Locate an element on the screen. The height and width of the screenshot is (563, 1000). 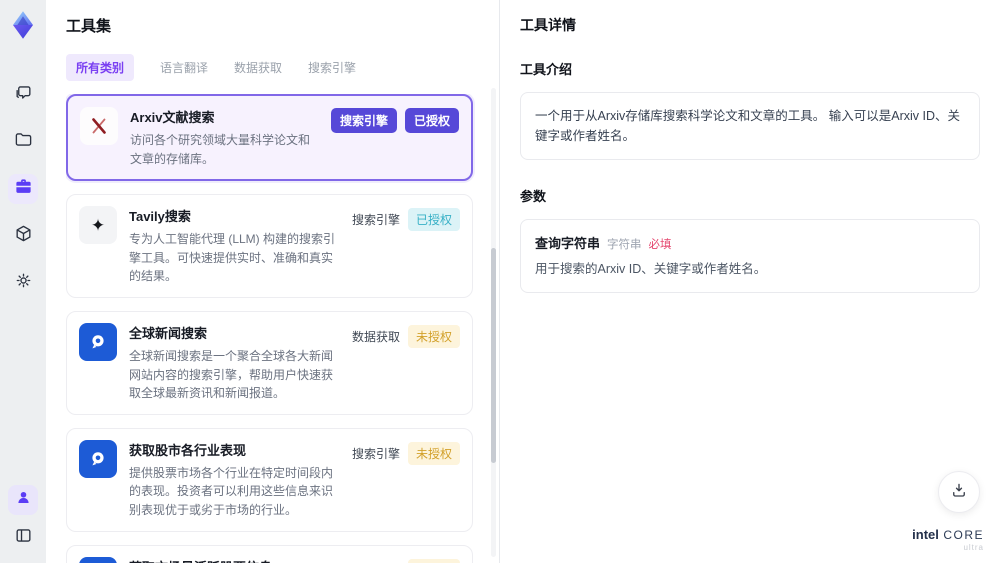
list-scrollbar is located at coordinates (493, 322).